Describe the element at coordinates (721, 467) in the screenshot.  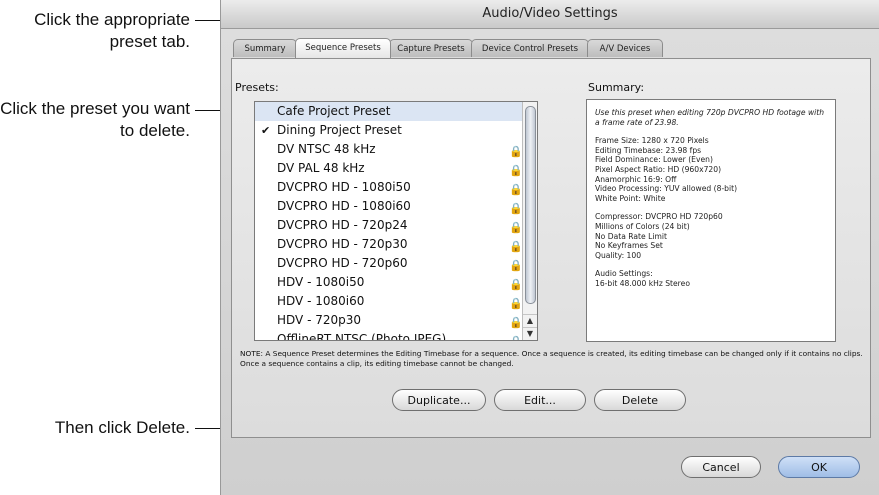
I see `cancel-button: Cancel` at that location.